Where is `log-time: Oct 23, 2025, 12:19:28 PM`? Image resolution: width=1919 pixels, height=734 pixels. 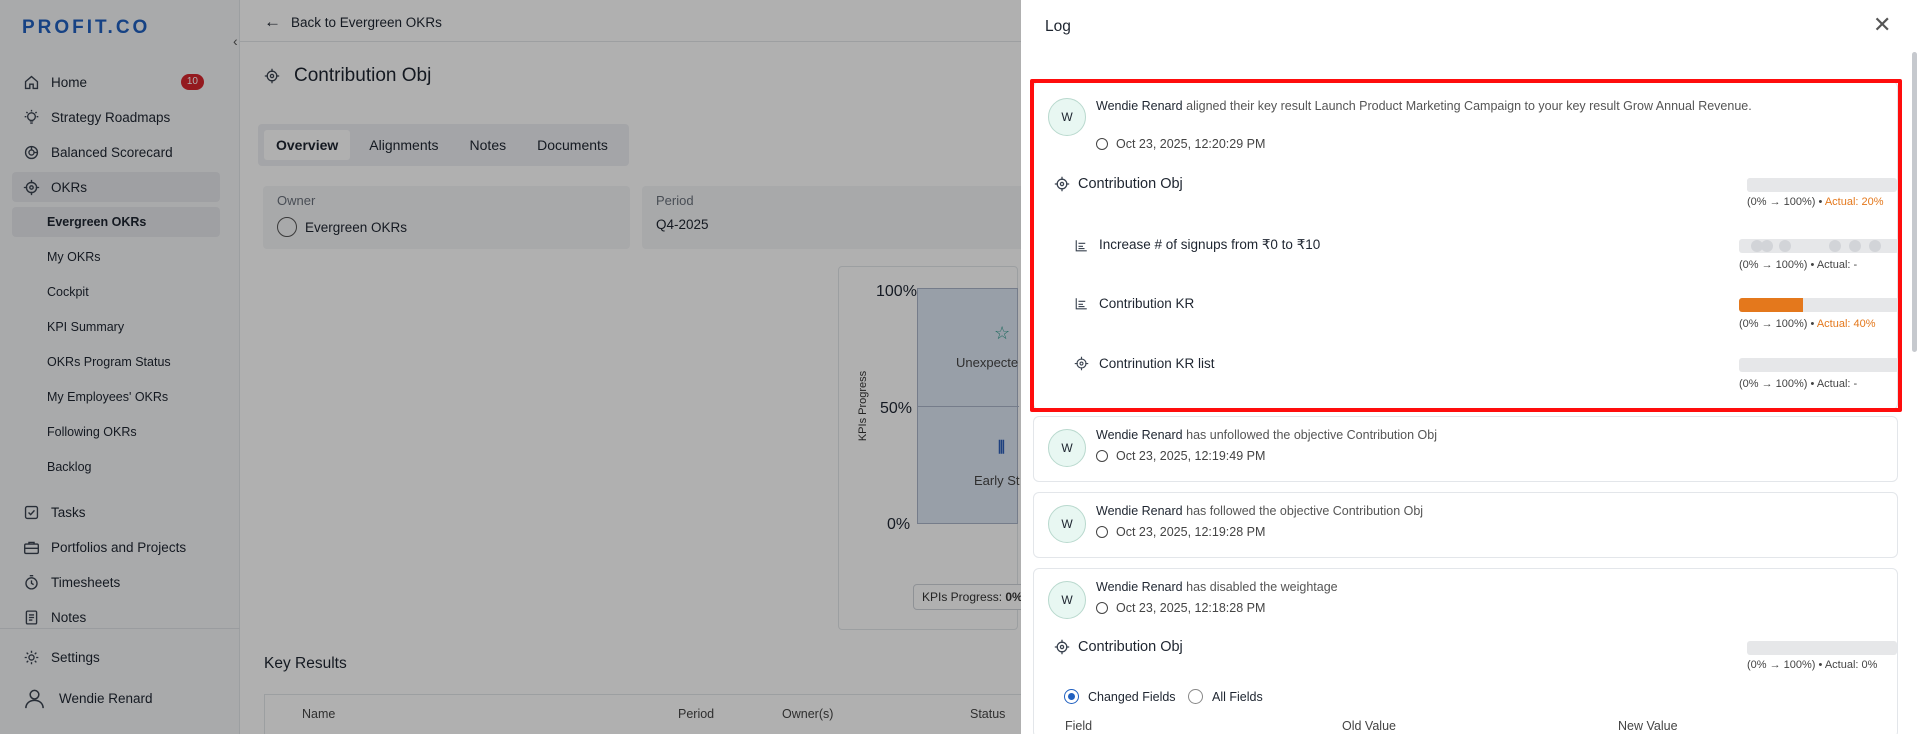
log-time: Oct 23, 2025, 12:19:28 PM is located at coordinates (1191, 532).